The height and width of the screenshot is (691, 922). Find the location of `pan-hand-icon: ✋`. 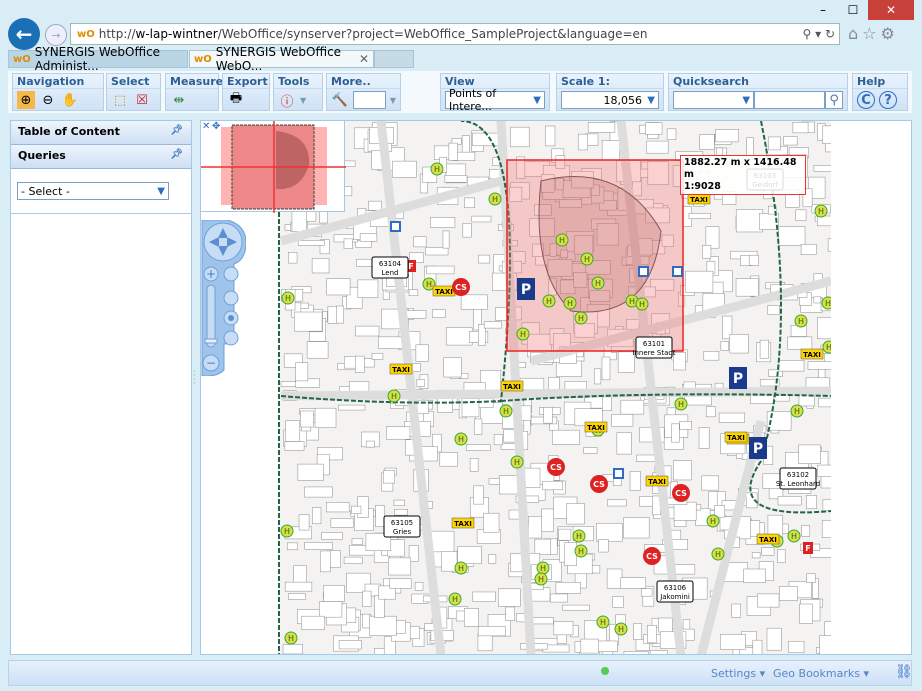

pan-hand-icon: ✋ is located at coordinates (70, 100).